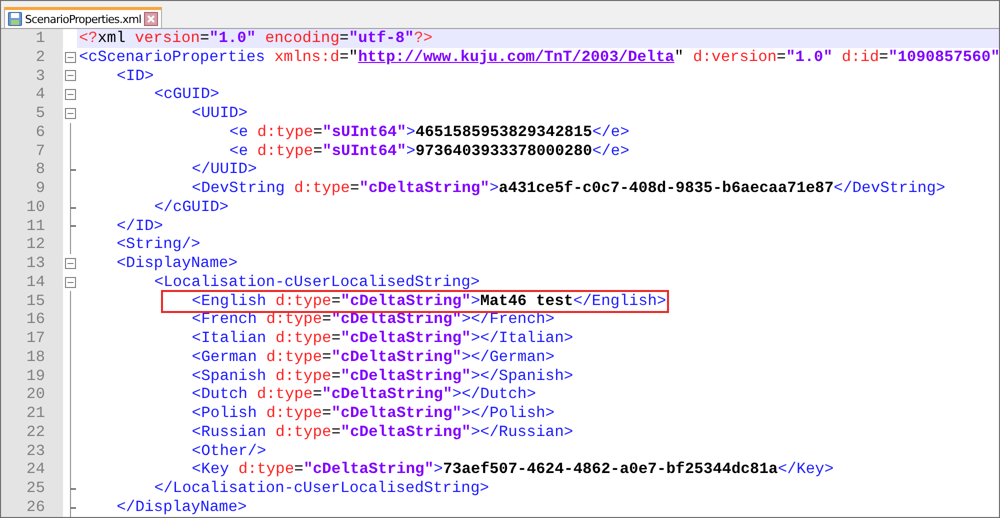 The height and width of the screenshot is (518, 1000). Describe the element at coordinates (32, 338) in the screenshot. I see `line-number: 17` at that location.